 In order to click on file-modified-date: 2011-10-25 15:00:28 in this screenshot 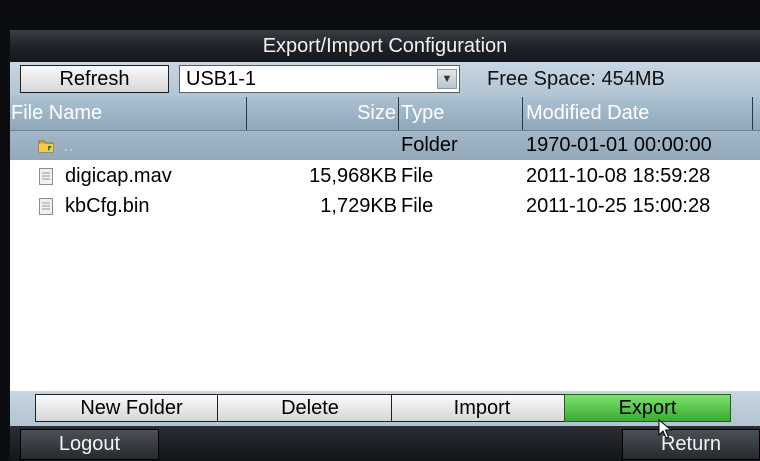, I will do `click(618, 206)`.